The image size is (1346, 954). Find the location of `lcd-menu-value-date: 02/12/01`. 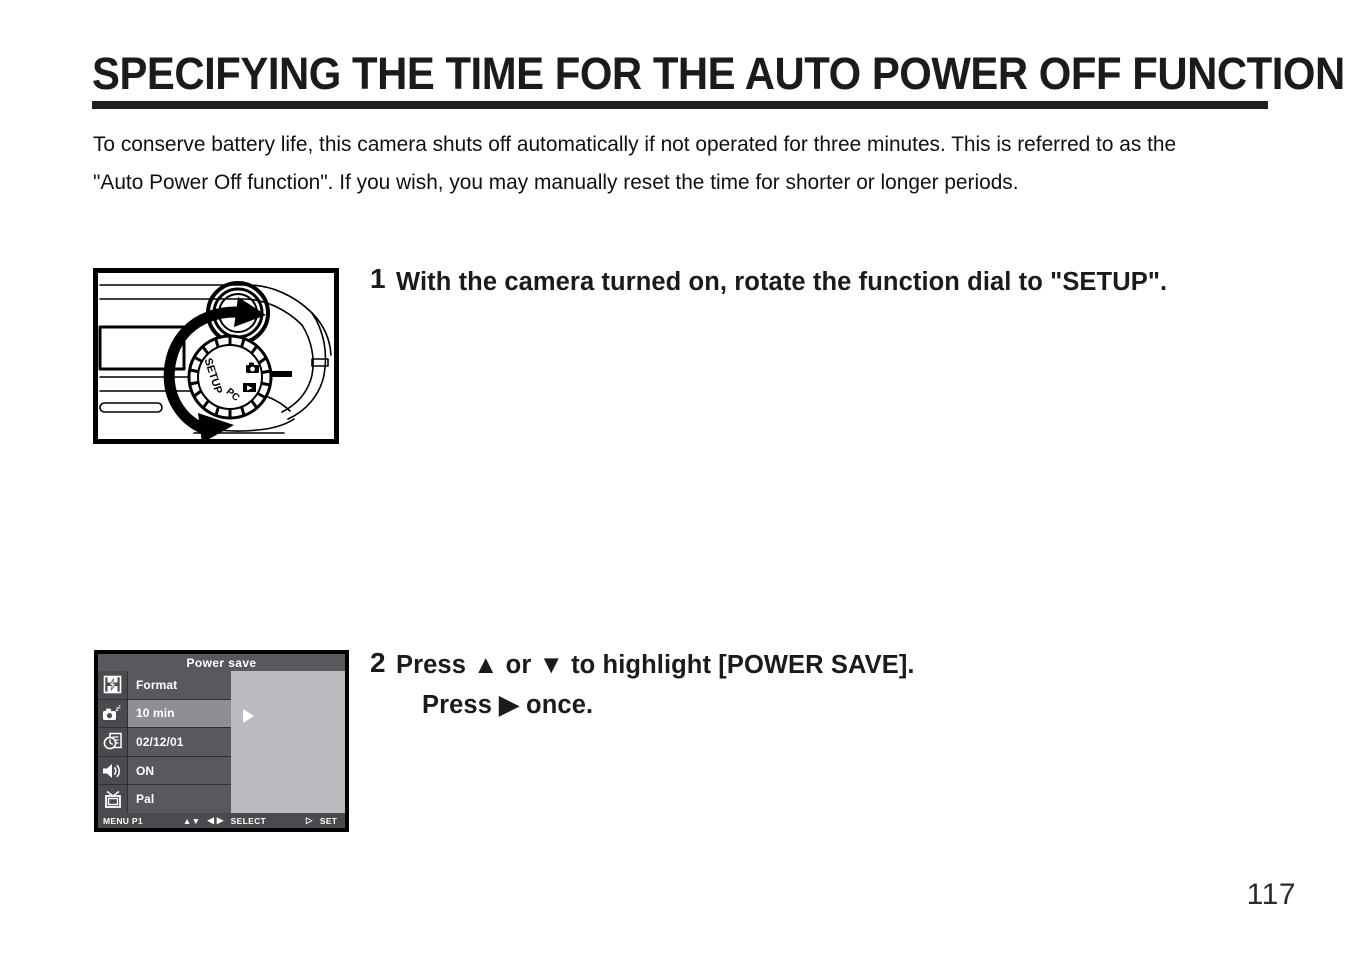

lcd-menu-value-date: 02/12/01 is located at coordinates (160, 741).